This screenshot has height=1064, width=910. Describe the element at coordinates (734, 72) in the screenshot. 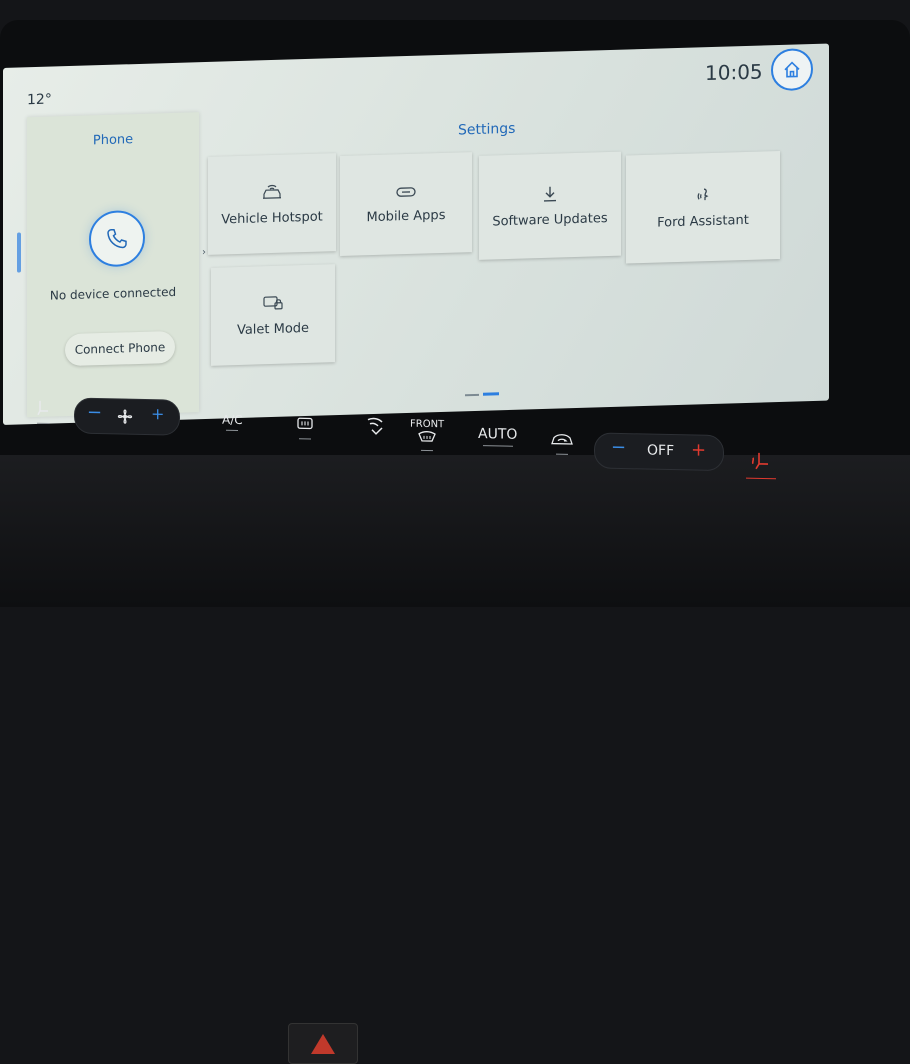

I see `clock: 10:05` at that location.